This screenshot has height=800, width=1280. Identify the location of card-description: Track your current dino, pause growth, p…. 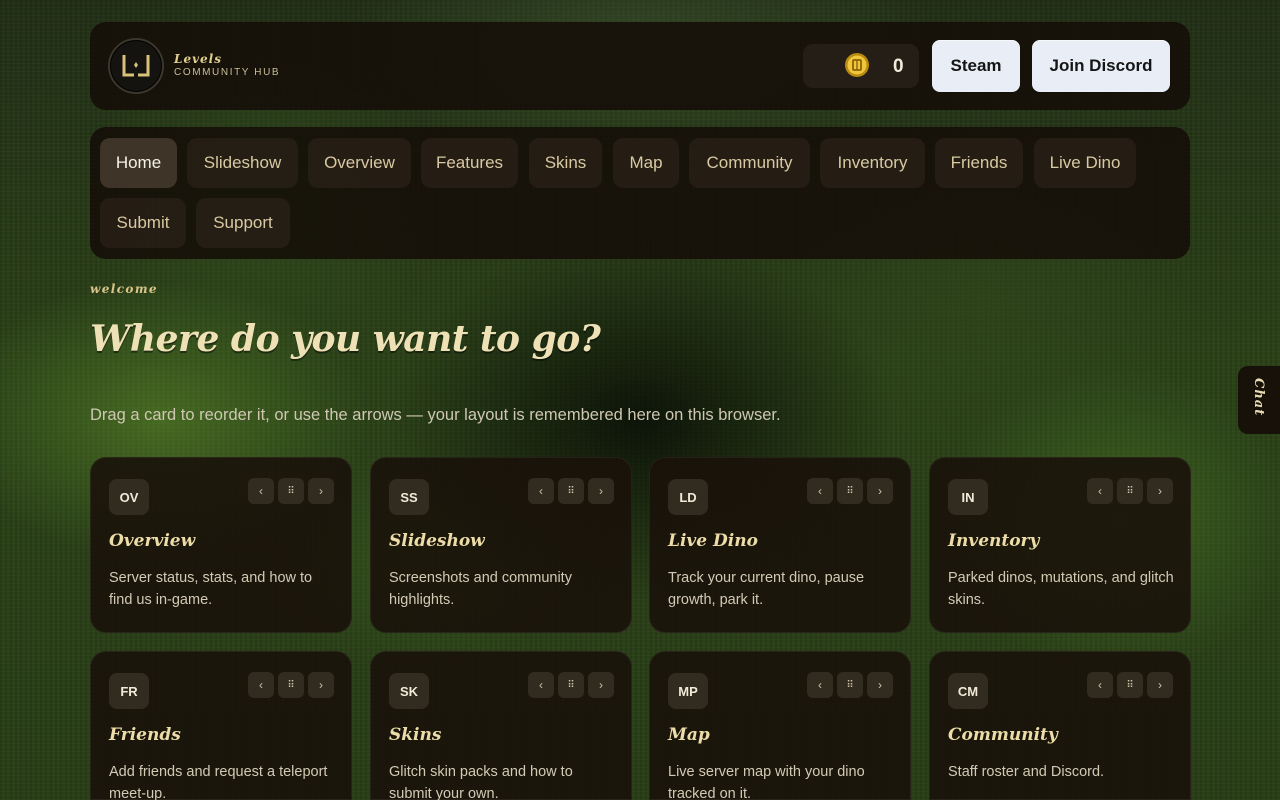
(766, 589).